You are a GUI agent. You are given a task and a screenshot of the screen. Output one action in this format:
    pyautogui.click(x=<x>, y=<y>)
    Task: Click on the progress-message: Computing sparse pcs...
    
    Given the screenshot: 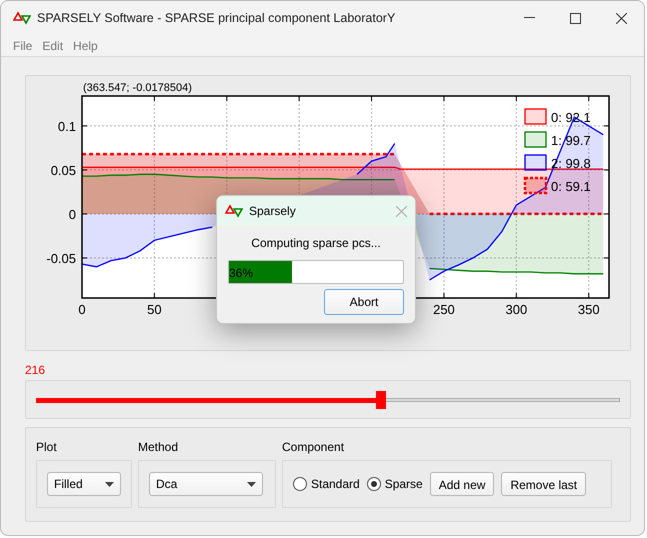 What is the action you would take?
    pyautogui.click(x=316, y=243)
    